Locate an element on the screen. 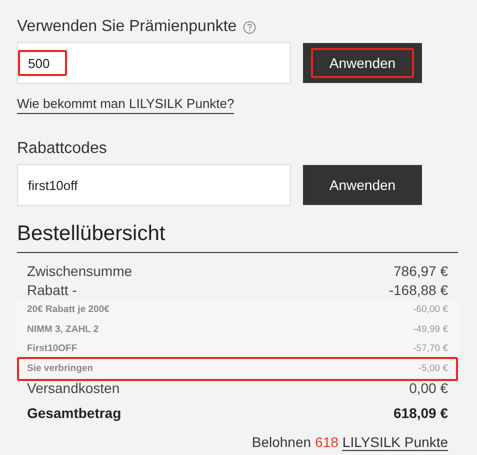 The image size is (477, 455). summary-title: Bestellübersicht is located at coordinates (237, 237).